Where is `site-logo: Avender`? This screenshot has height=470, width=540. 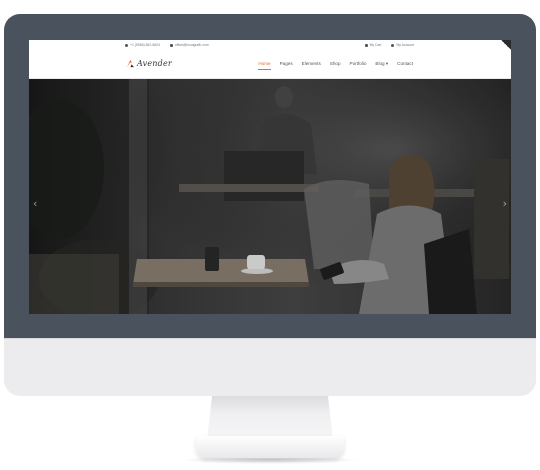 site-logo: Avender is located at coordinates (149, 63).